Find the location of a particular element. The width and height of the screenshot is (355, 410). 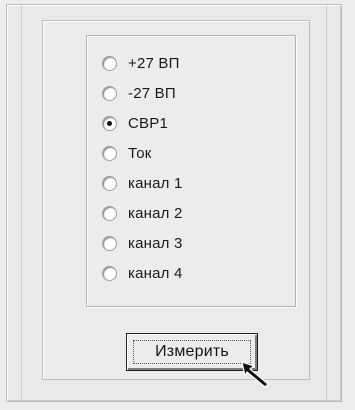

radio-option-label: Ток is located at coordinates (140, 153).